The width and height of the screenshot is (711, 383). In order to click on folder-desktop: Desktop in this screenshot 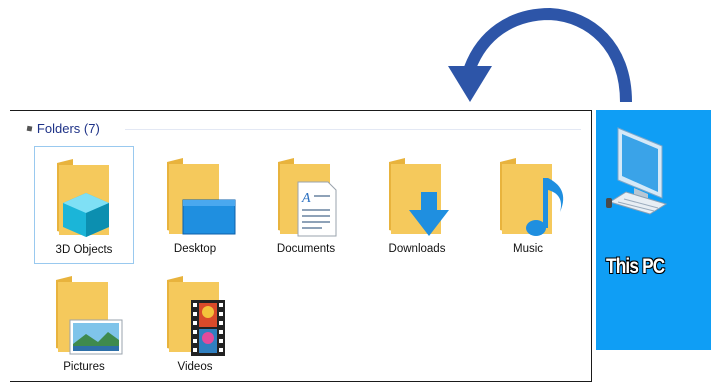, I will do `click(195, 205)`.